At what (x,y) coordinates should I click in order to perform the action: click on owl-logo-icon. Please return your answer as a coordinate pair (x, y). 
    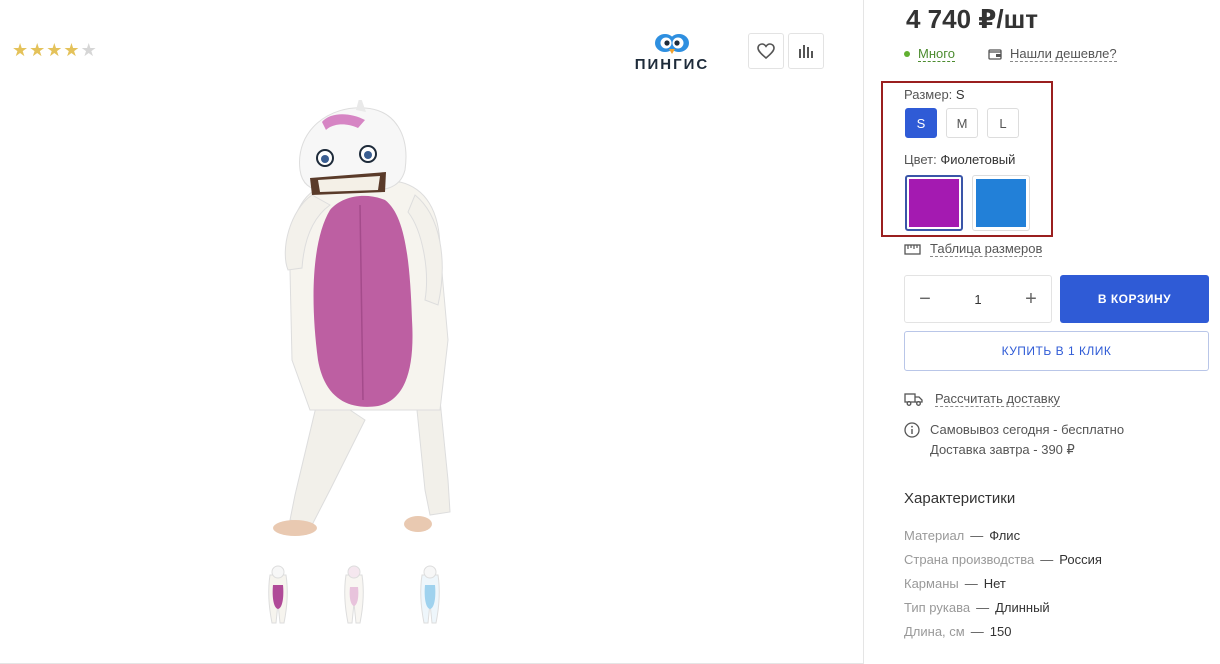
    Looking at the image, I should click on (672, 44).